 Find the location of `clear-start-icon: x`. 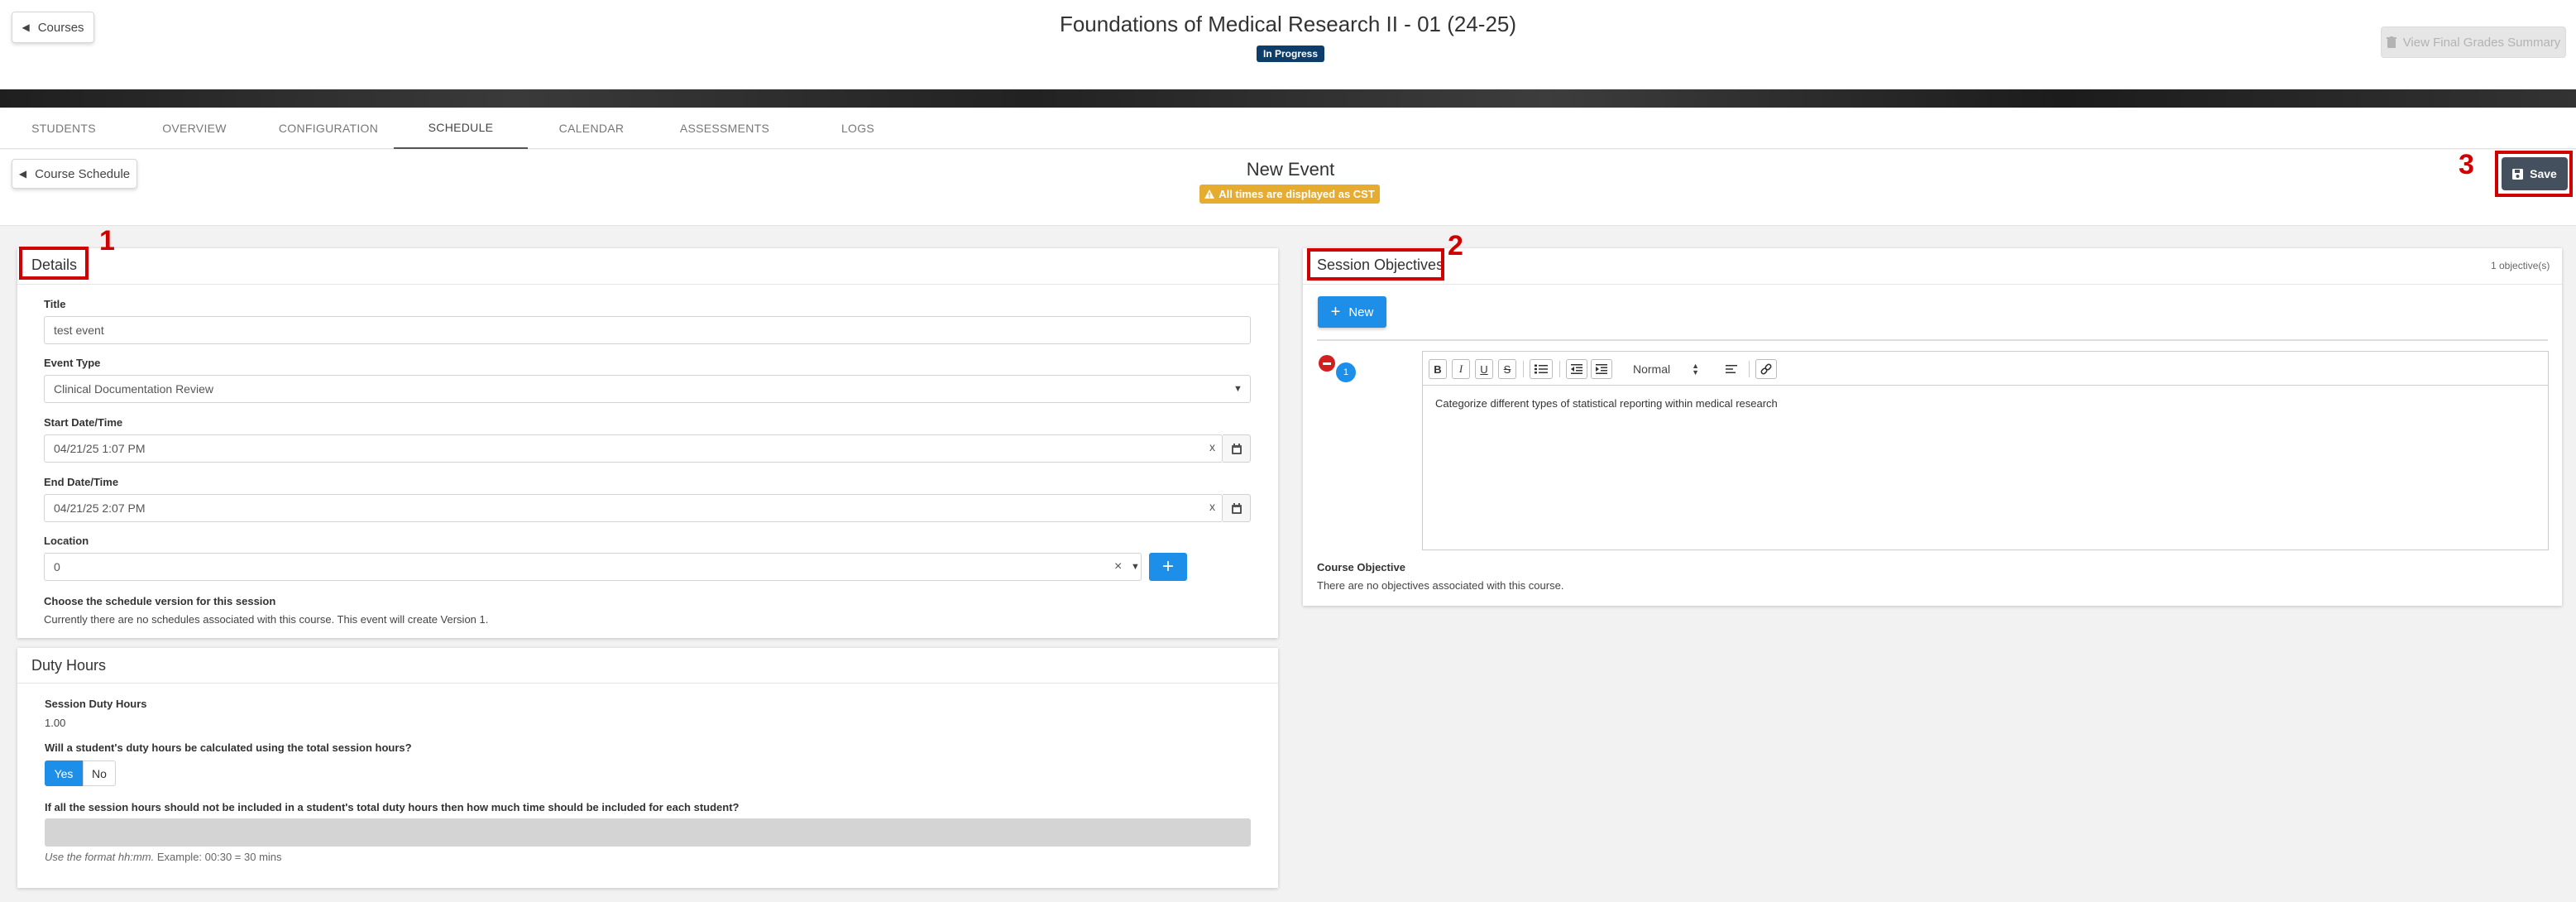

clear-start-icon: x is located at coordinates (1212, 447).